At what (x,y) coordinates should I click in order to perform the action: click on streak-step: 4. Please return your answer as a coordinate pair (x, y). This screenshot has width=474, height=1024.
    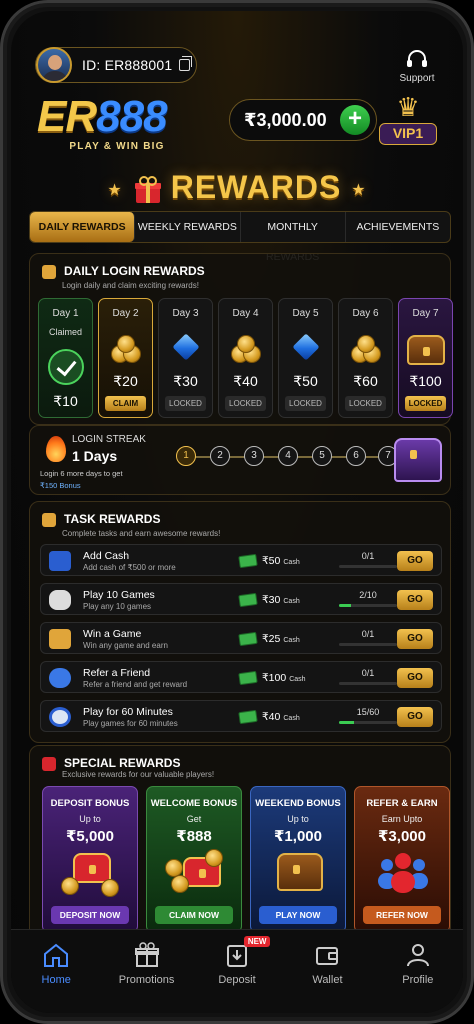
    Looking at the image, I should click on (288, 456).